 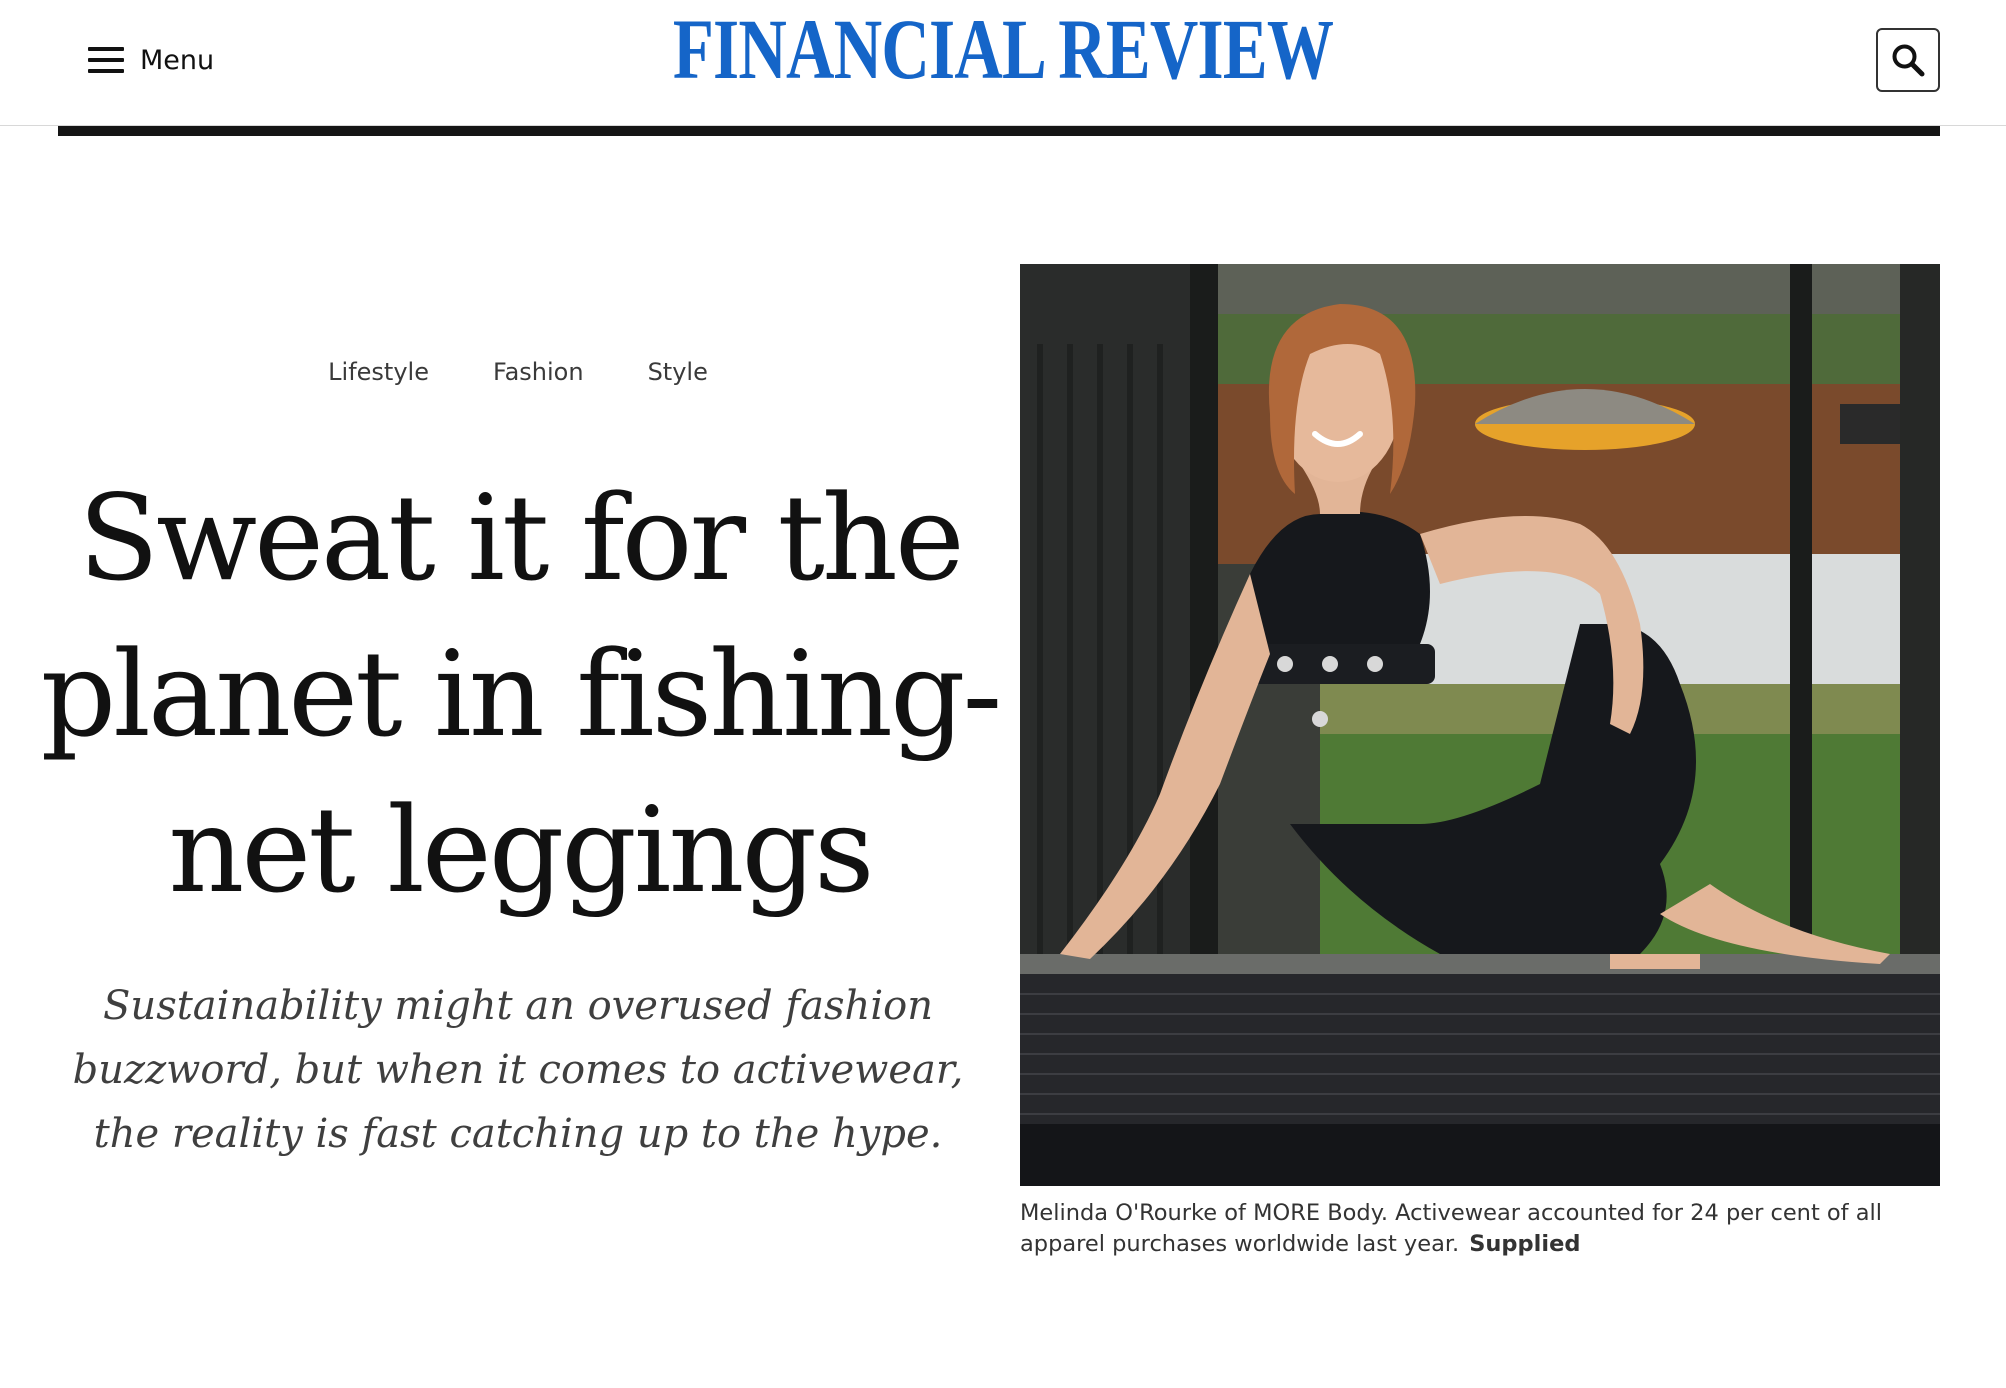 I want to click on header-divider, so click(x=999, y=131).